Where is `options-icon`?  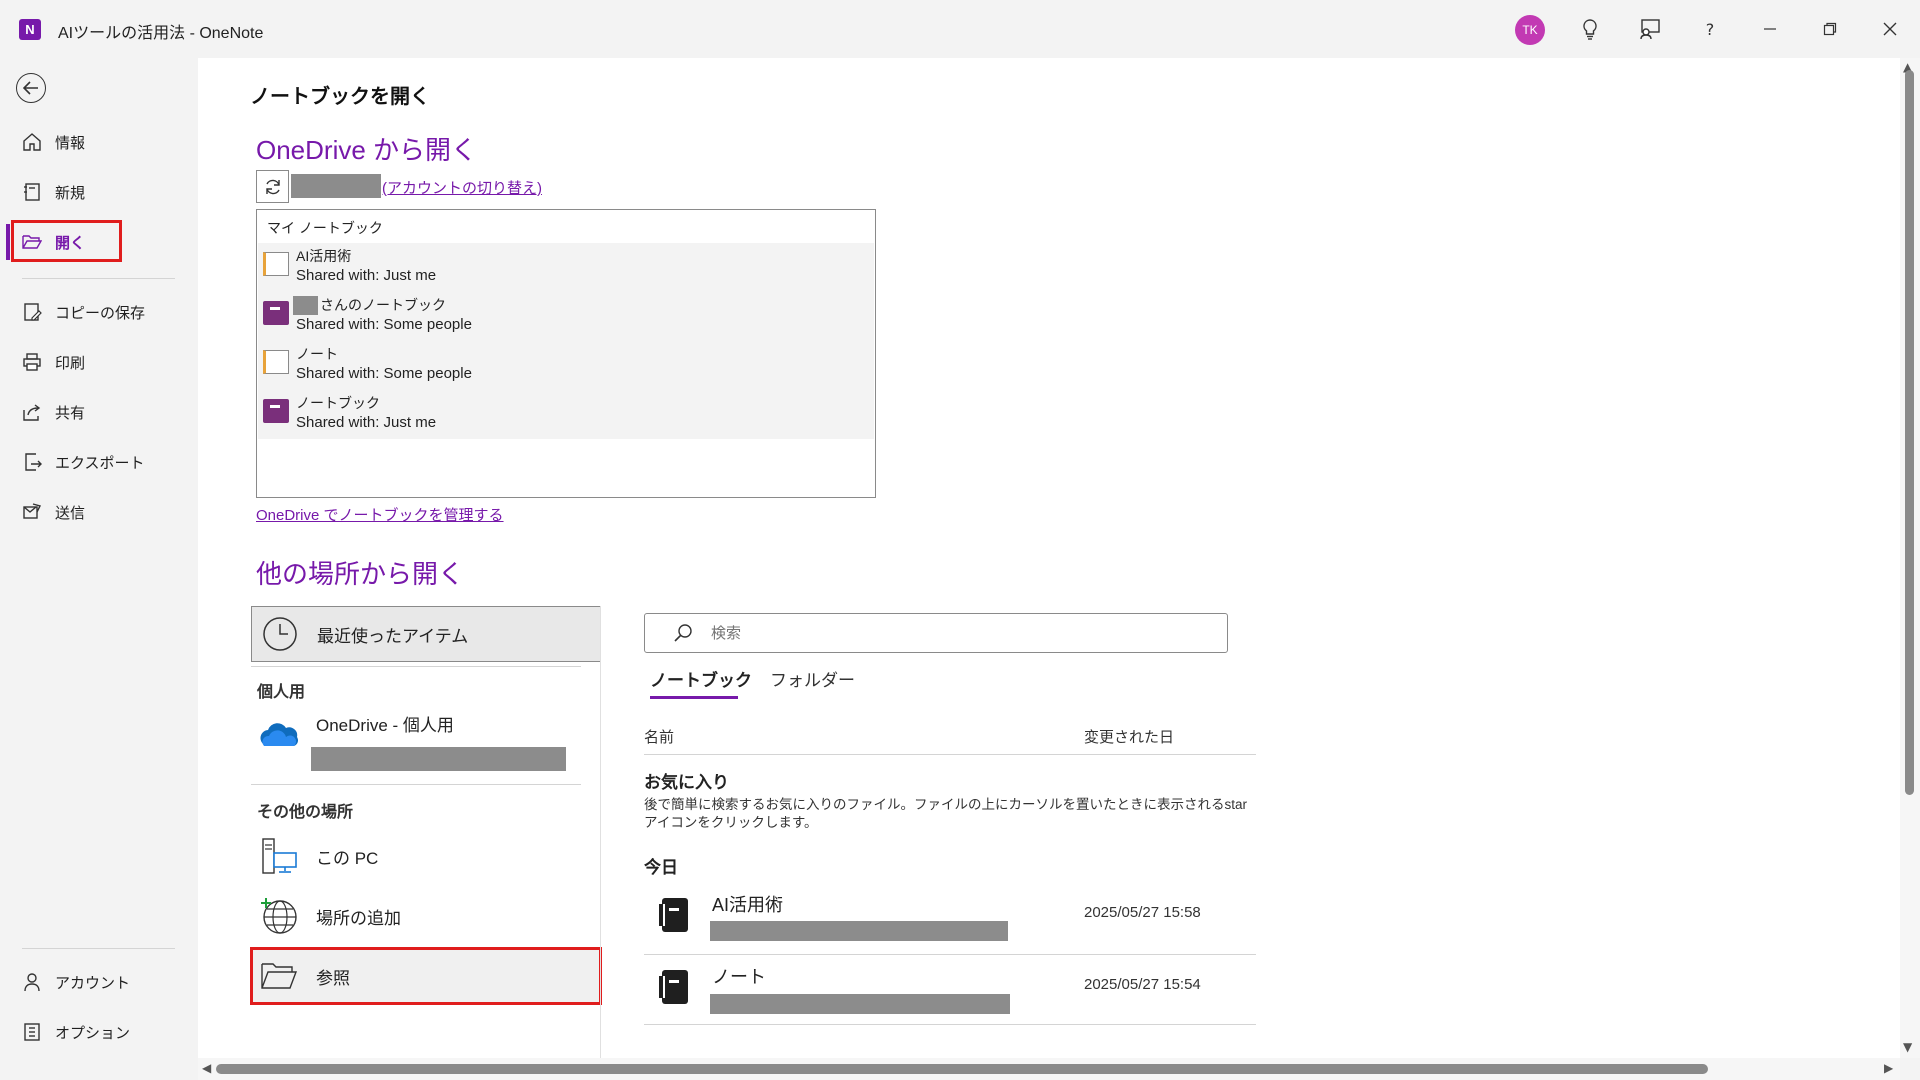
options-icon is located at coordinates (32, 1032).